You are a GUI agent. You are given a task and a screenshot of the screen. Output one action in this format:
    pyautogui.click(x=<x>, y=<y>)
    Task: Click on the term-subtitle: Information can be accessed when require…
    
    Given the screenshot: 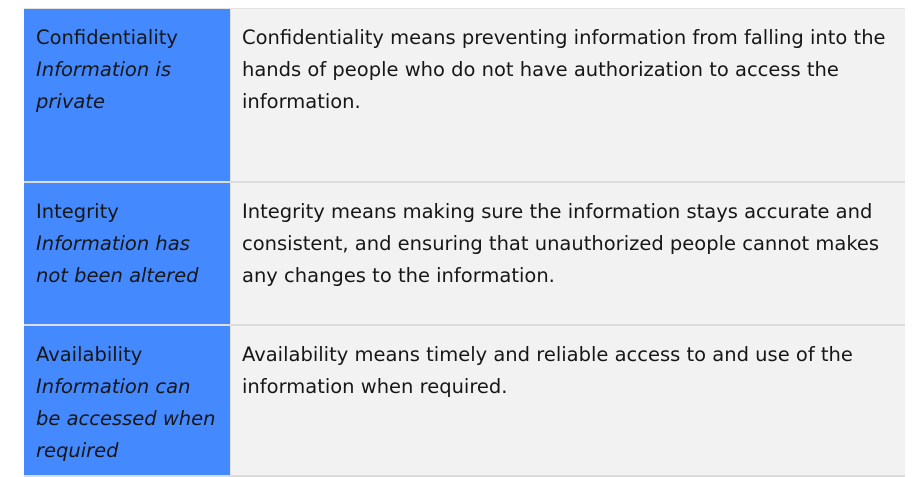 What is the action you would take?
    pyautogui.click(x=126, y=418)
    